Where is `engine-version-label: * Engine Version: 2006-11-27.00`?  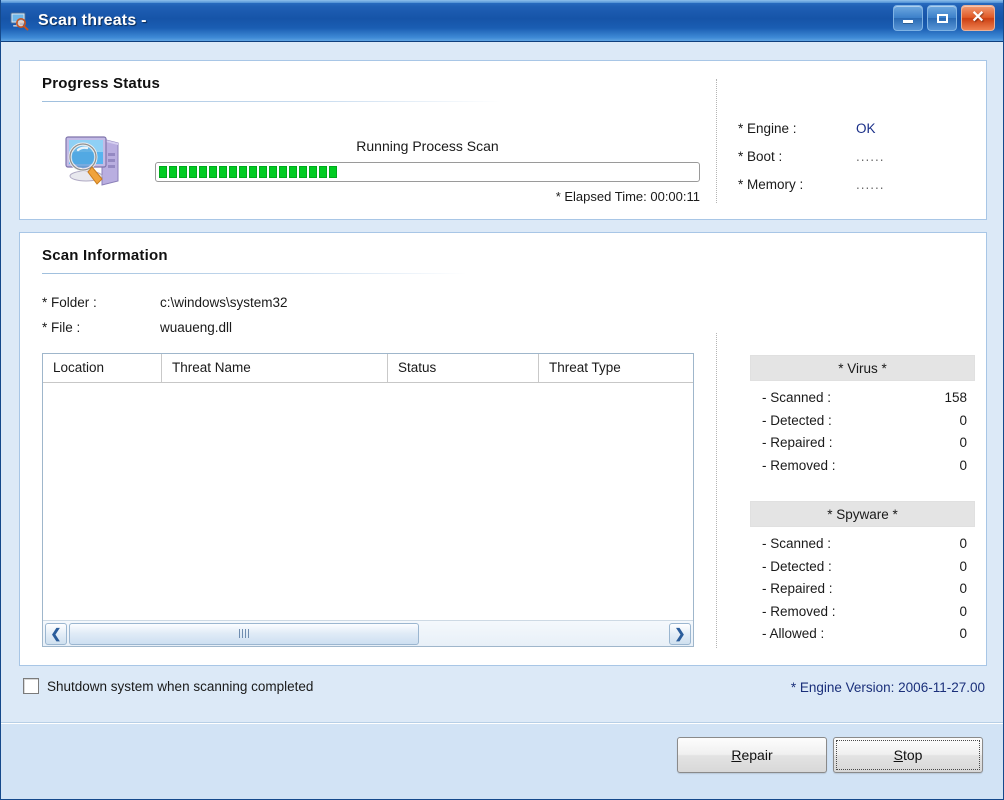 engine-version-label: * Engine Version: 2006-11-27.00 is located at coordinates (887, 687).